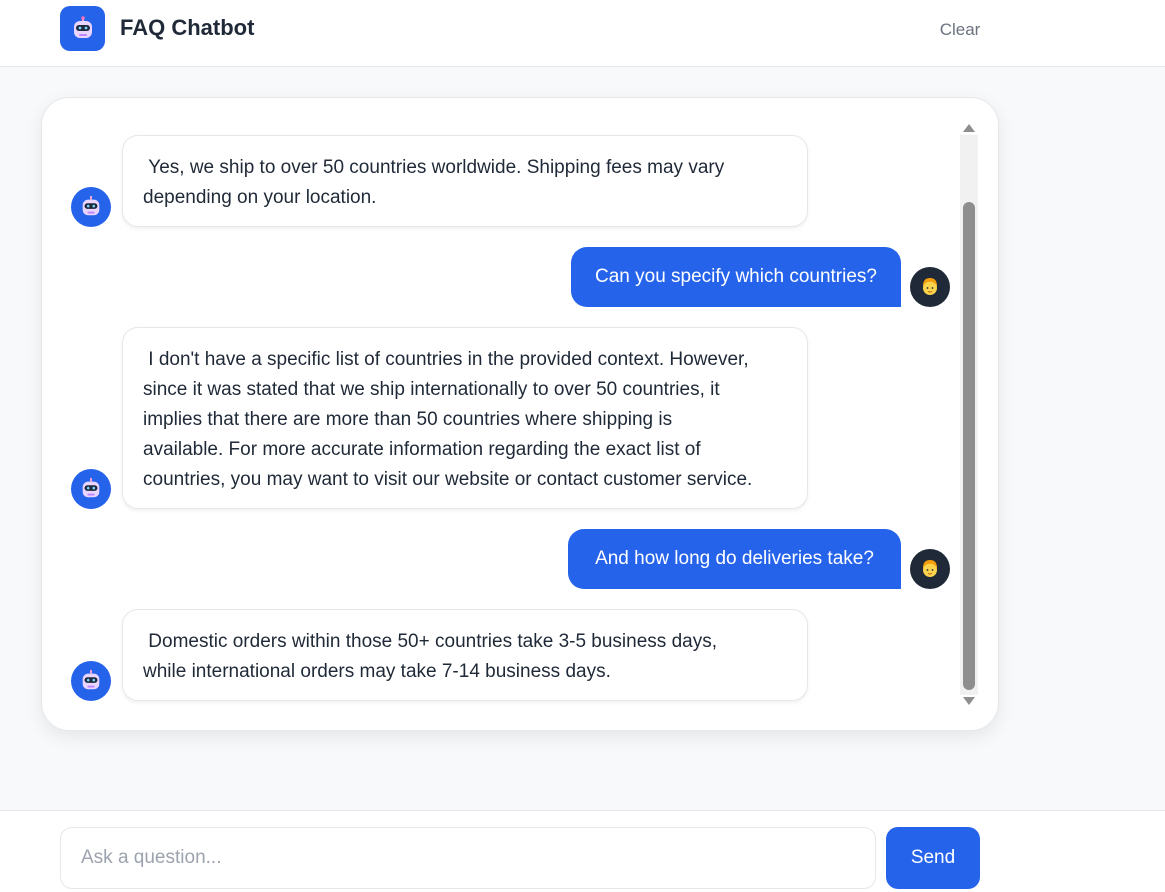 The width and height of the screenshot is (1165, 892). I want to click on scrollbar-thumb, so click(969, 446).